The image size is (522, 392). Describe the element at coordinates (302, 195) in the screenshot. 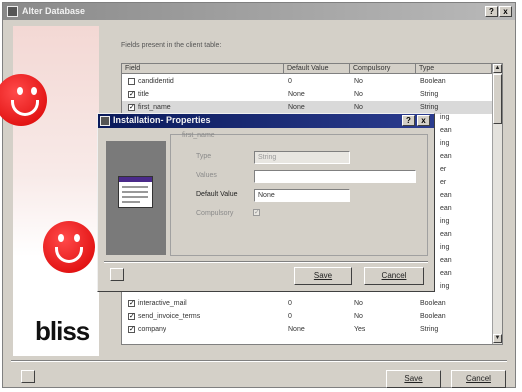

I see `default-value-field: None` at that location.